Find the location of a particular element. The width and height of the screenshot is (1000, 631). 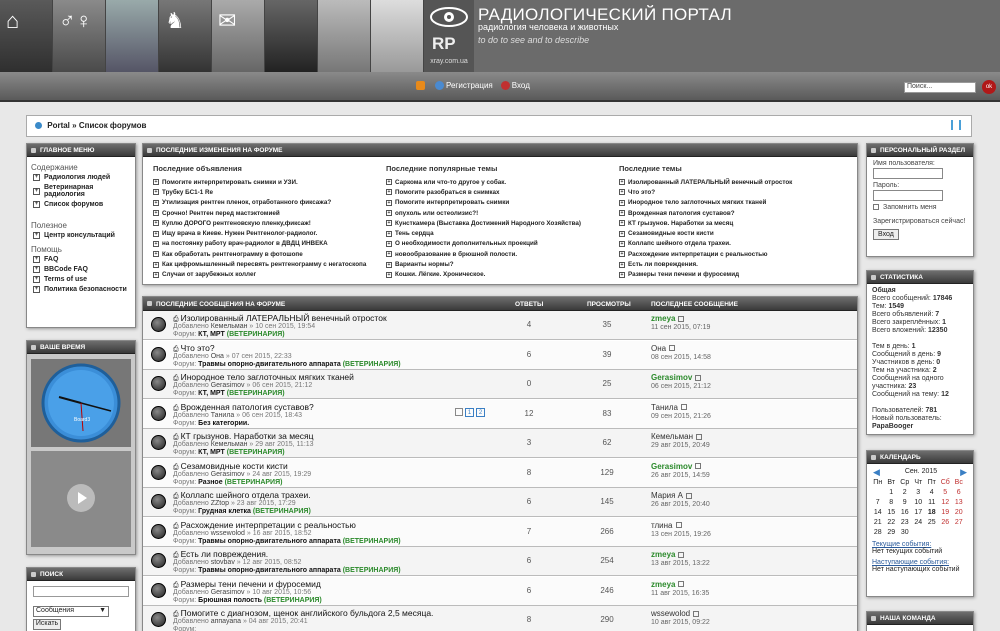

recent-item: + Тень сердца is located at coordinates (501, 233).